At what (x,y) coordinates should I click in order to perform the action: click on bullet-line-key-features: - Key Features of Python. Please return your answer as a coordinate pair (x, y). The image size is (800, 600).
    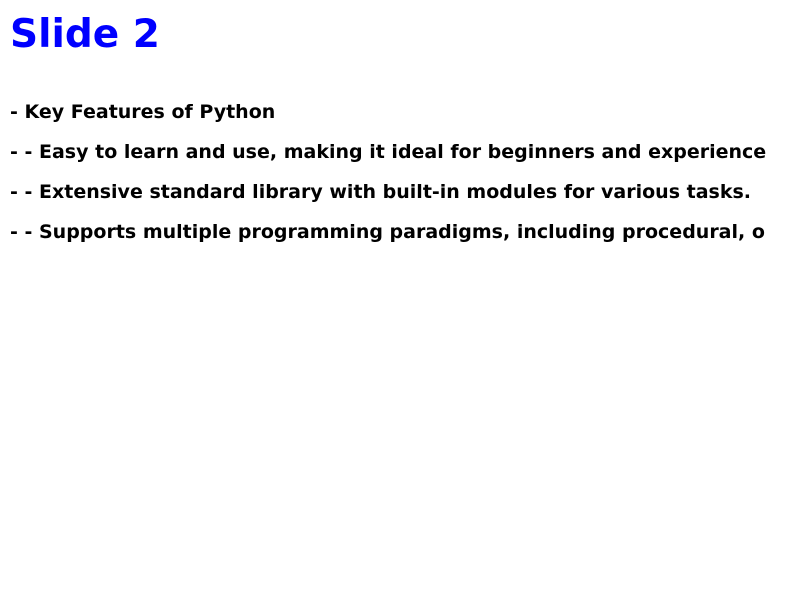
    Looking at the image, I should click on (143, 112).